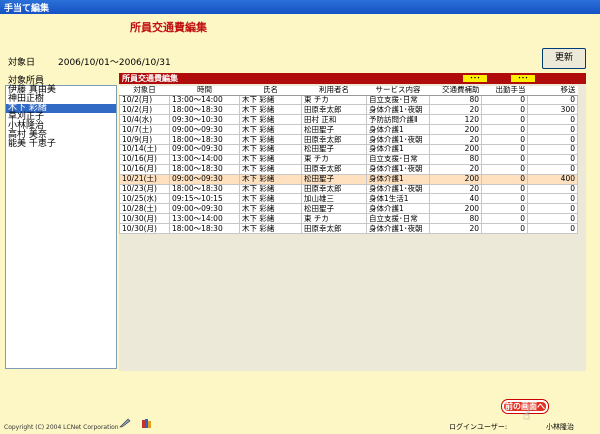 The height and width of the screenshot is (434, 600). I want to click on table-cell: 120, so click(455, 120).